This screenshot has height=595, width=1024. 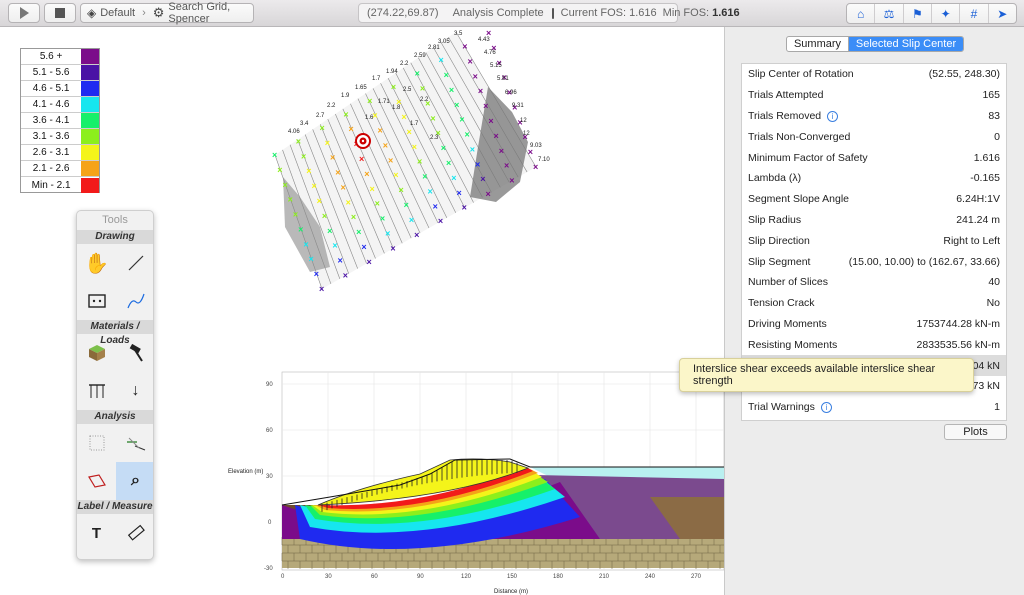 I want to click on material-tool, so click(x=96, y=353).